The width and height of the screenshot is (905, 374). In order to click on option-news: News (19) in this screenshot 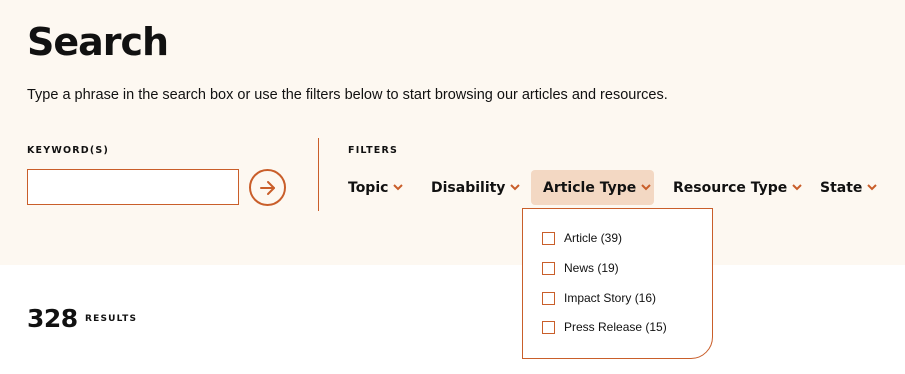, I will do `click(580, 268)`.